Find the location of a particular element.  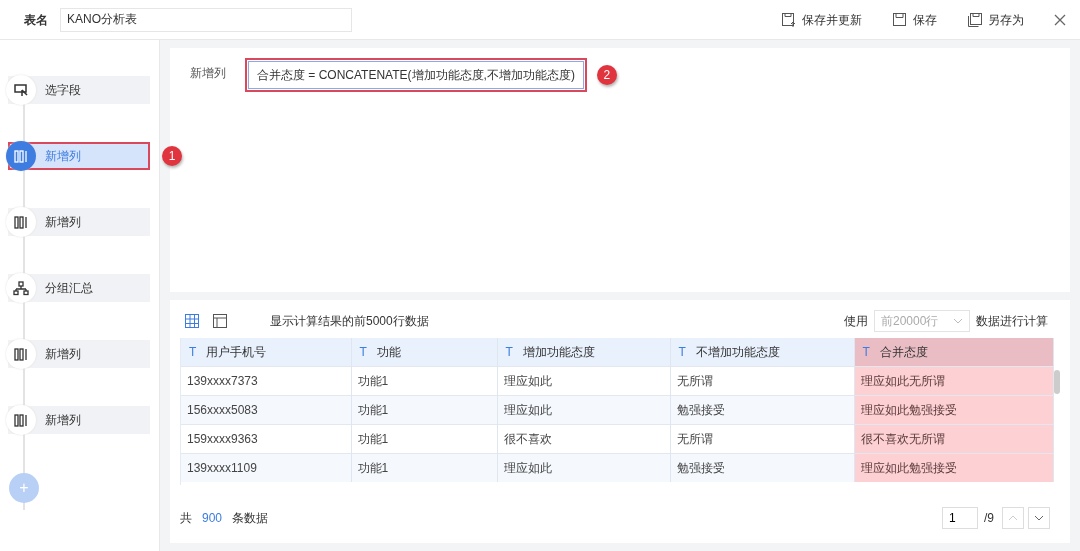

toolbar-button: 另存为 is located at coordinates (995, 19).